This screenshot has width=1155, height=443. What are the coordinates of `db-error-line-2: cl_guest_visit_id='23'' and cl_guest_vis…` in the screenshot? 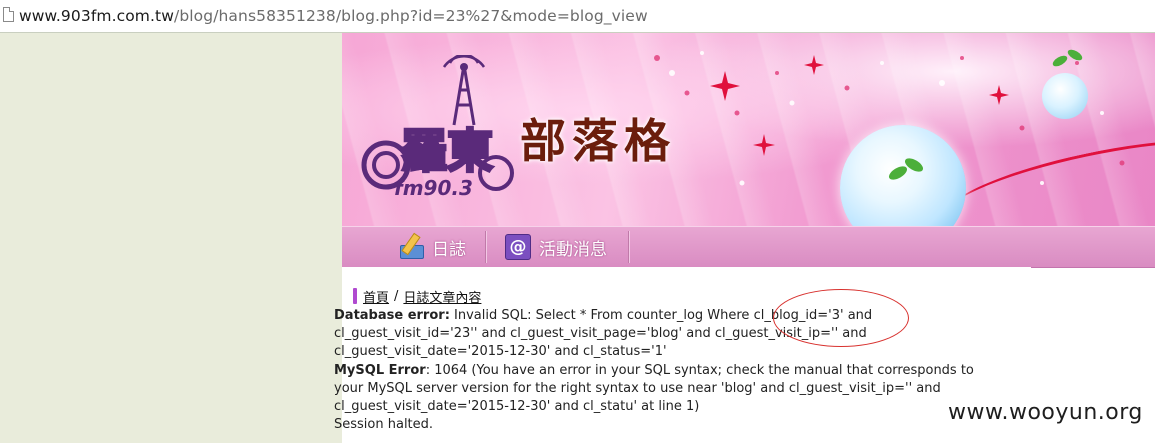 It's located at (600, 334).